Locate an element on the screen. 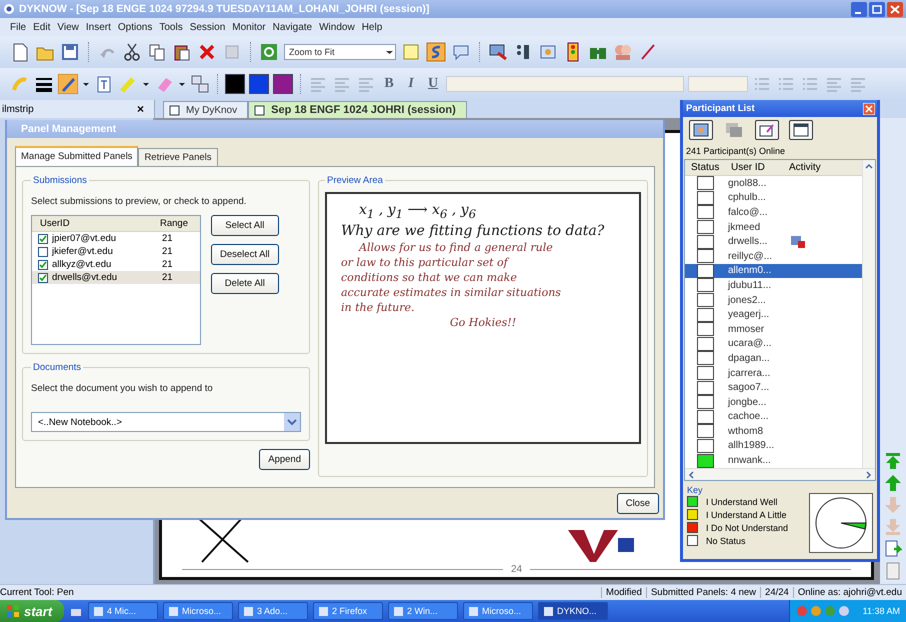  action-button: Select All is located at coordinates (245, 225).